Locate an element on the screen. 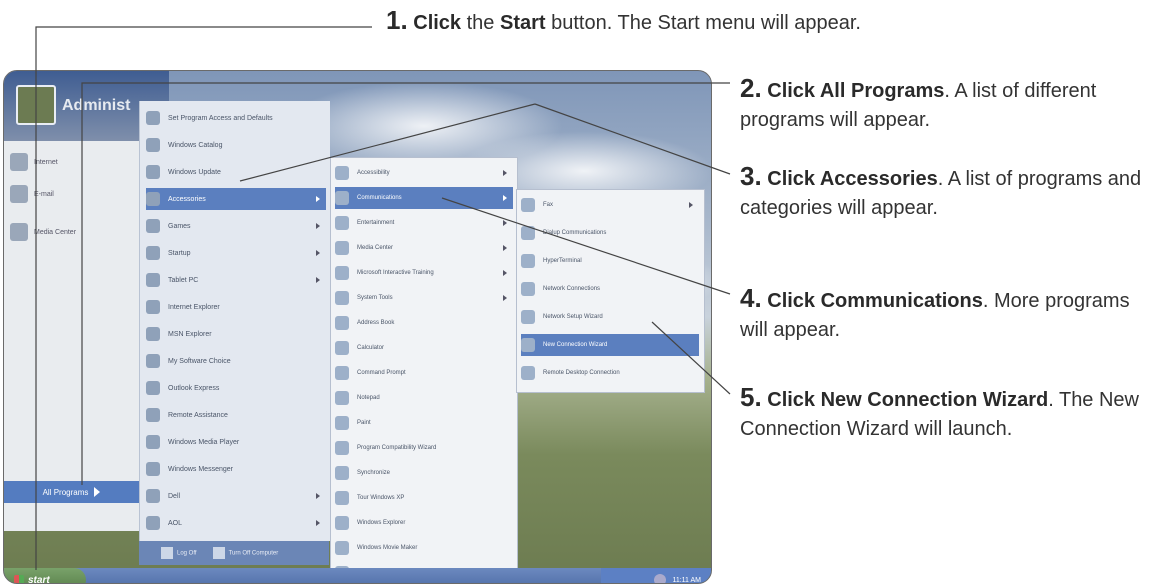  menu-item: Entertainment is located at coordinates (424, 223).